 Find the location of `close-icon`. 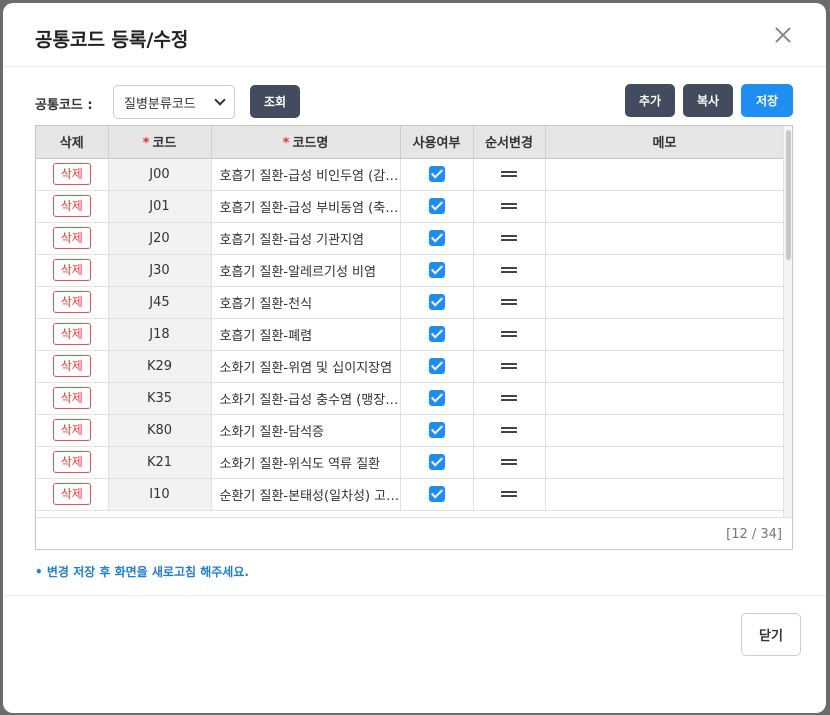

close-icon is located at coordinates (783, 35).